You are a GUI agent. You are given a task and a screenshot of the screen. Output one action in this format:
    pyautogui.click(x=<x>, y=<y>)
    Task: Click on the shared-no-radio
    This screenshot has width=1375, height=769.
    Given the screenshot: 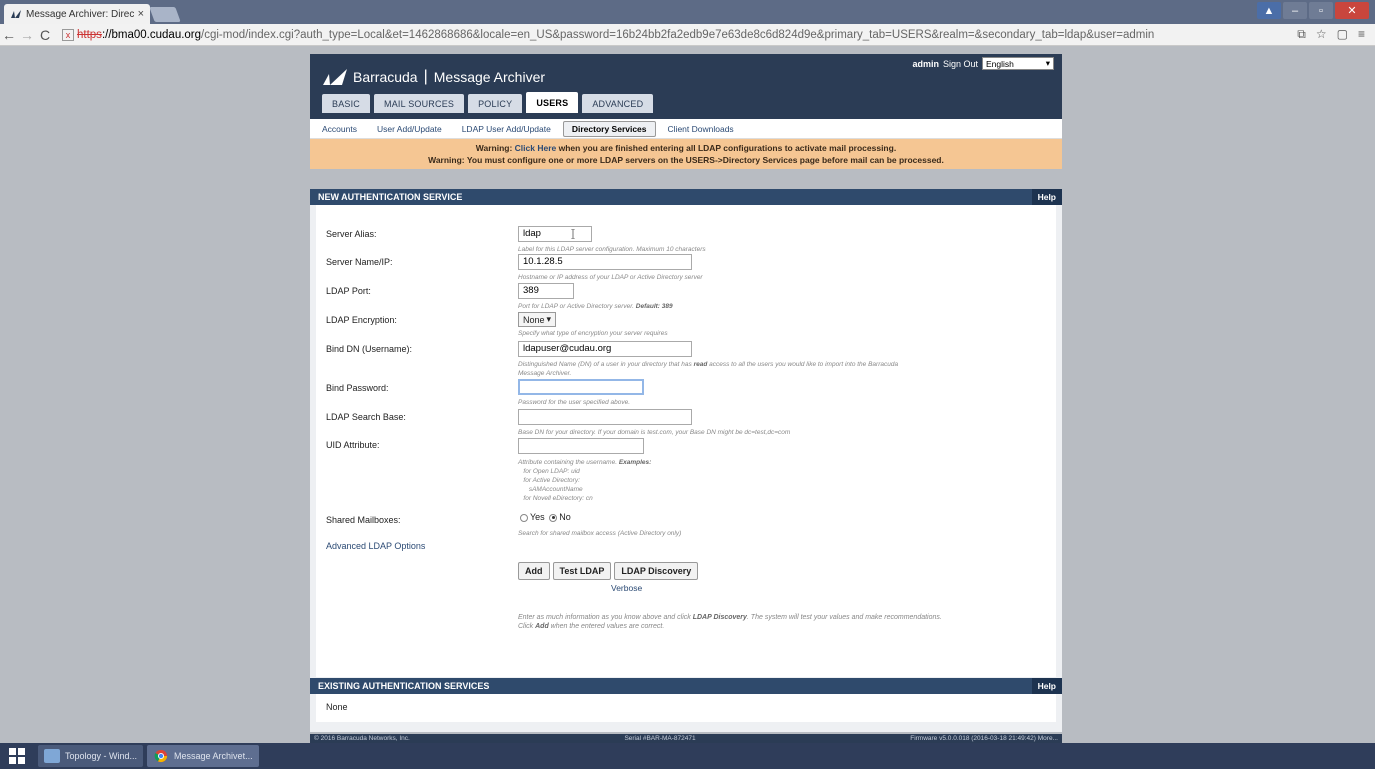 What is the action you would take?
    pyautogui.click(x=553, y=517)
    